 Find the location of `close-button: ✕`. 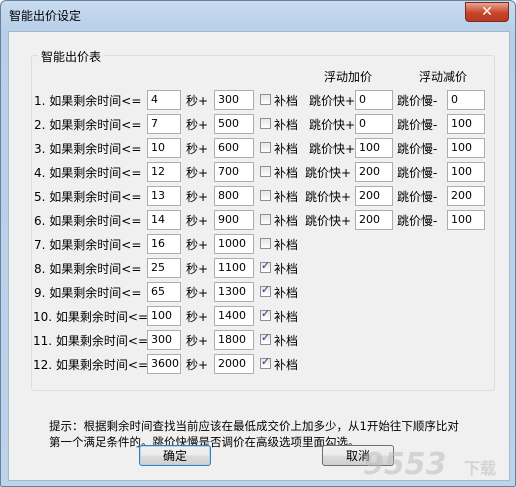

close-button: ✕ is located at coordinates (487, 12).